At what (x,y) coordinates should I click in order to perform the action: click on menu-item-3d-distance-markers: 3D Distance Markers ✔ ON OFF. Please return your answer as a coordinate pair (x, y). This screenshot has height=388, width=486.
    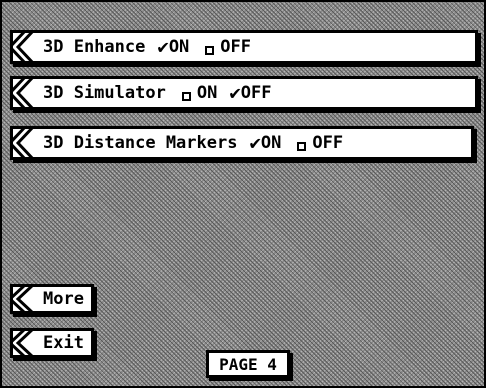
    Looking at the image, I should click on (242, 143).